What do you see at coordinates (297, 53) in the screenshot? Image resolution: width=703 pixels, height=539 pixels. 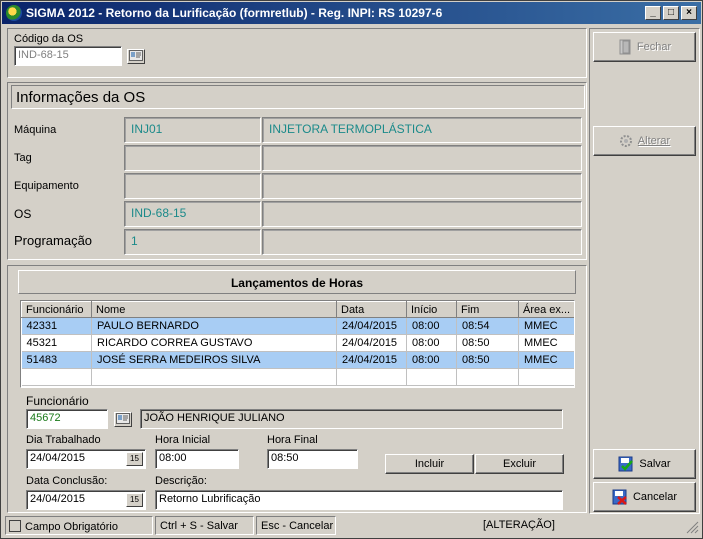 I see `os-code-panel: Código da OS IND-68-15` at bounding box center [297, 53].